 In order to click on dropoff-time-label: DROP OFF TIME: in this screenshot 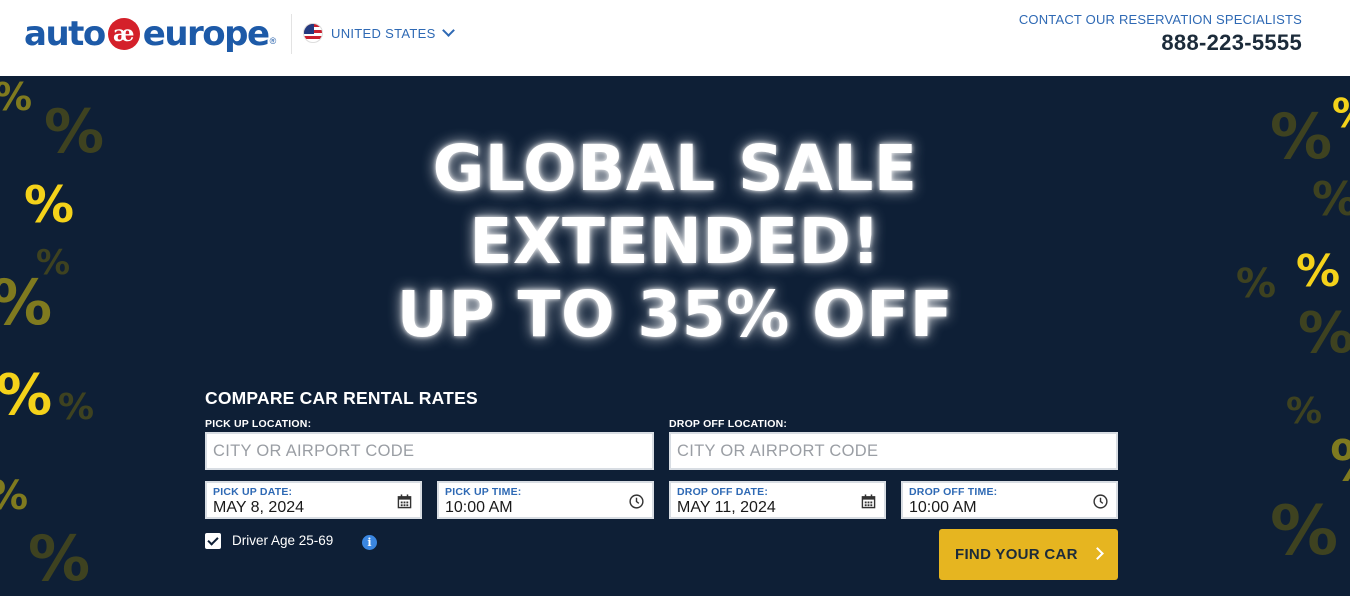, I will do `click(953, 492)`.